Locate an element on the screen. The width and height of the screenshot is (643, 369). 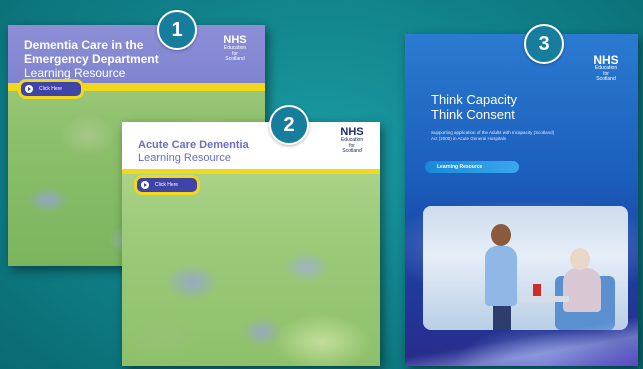
yellow-band is located at coordinates (251, 171).